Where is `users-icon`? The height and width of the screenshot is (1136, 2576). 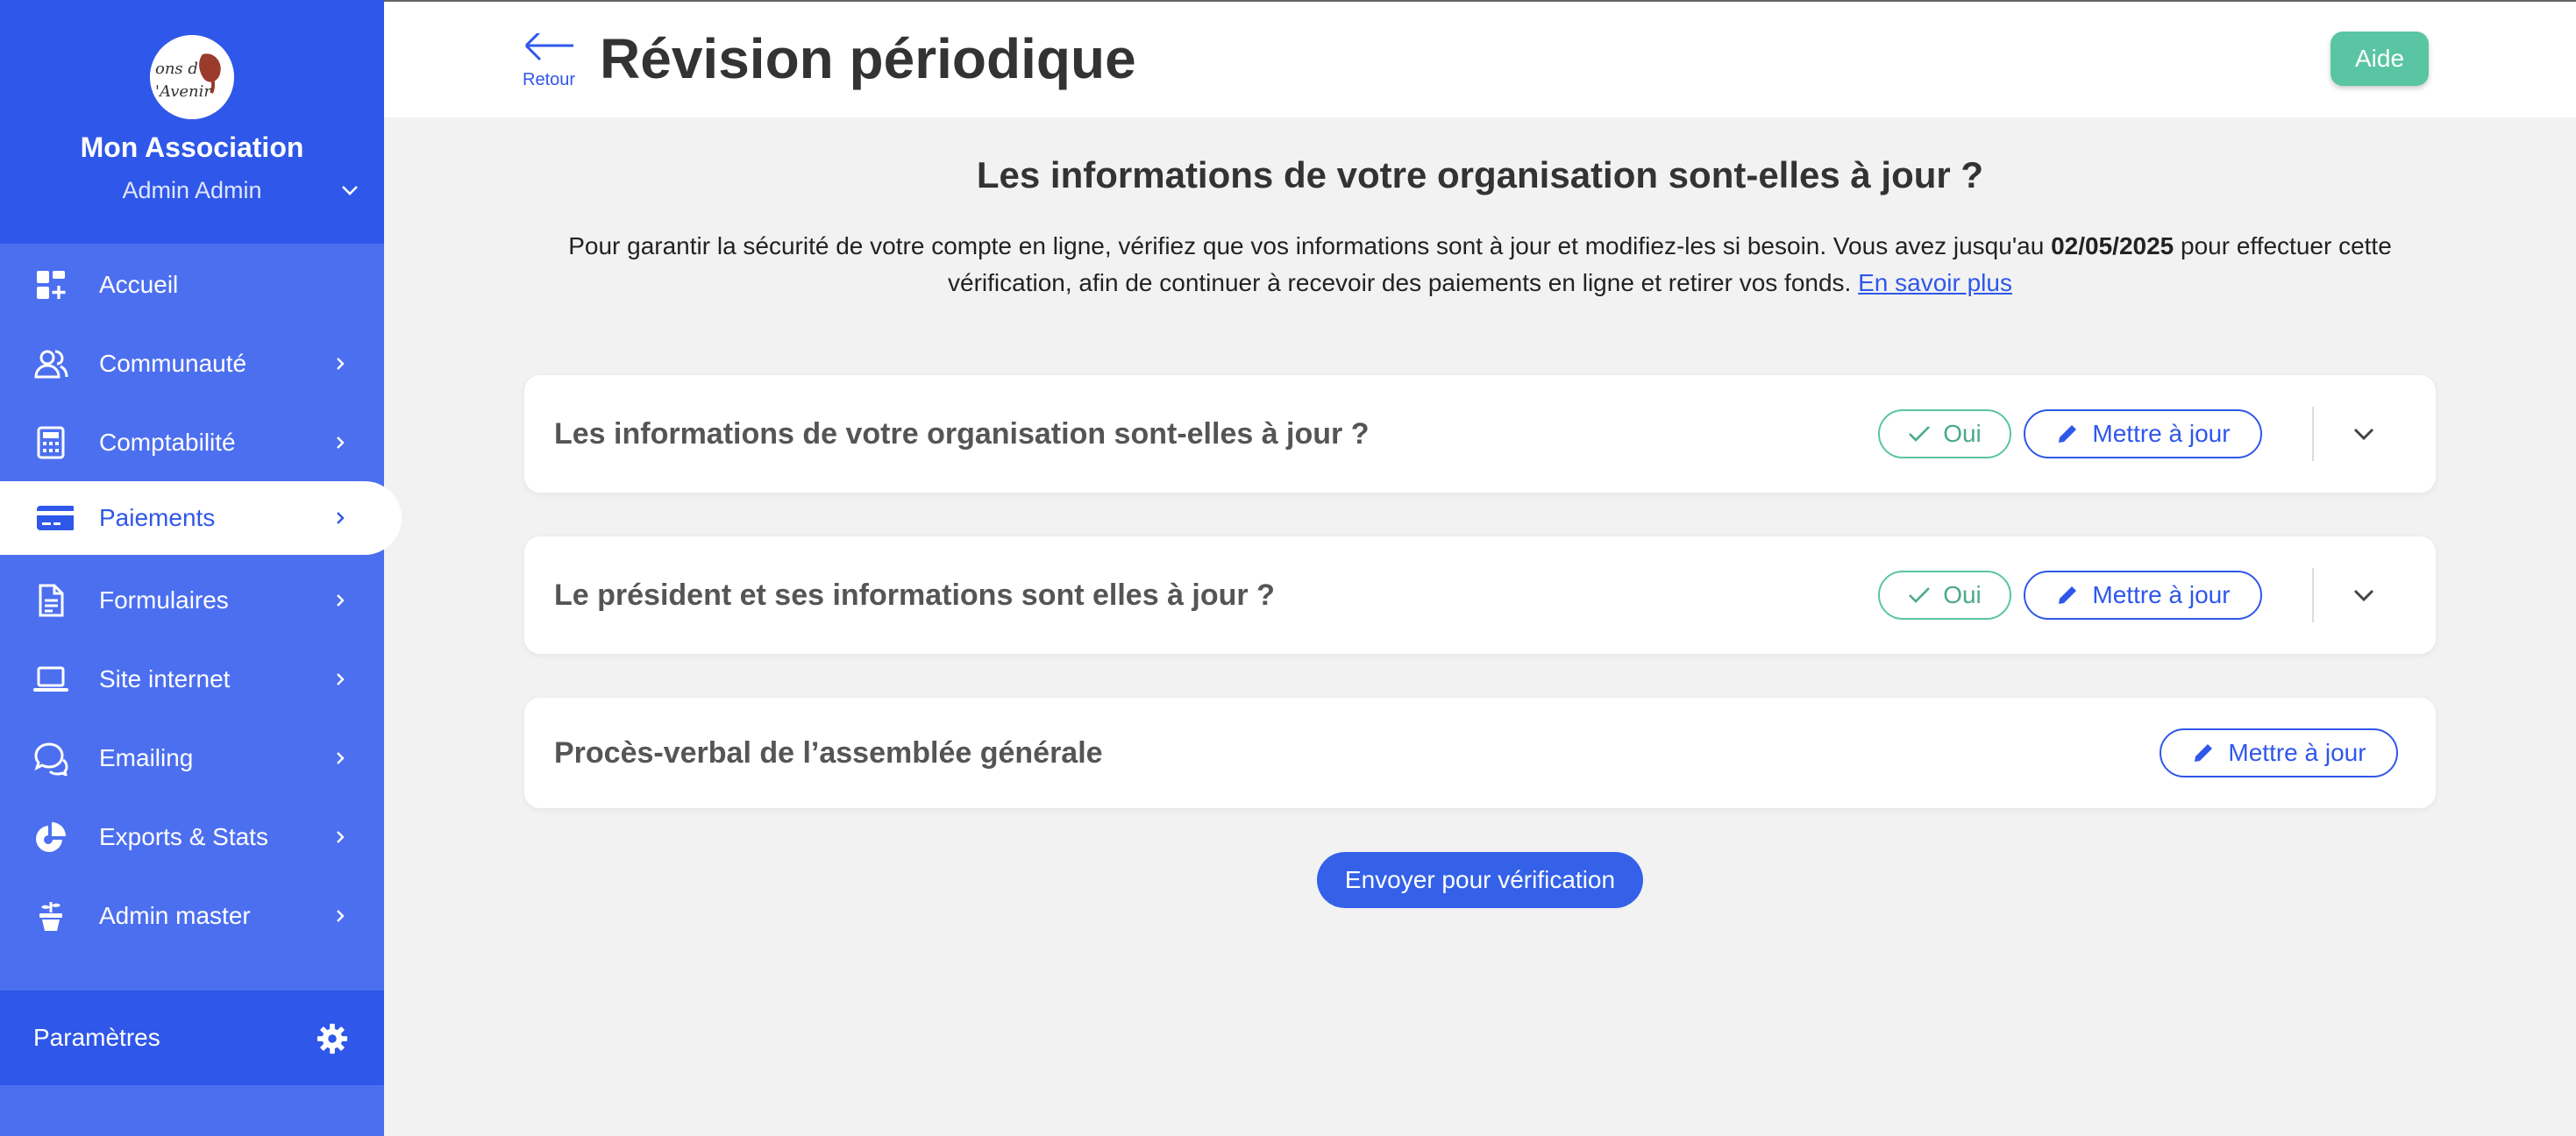
users-icon is located at coordinates (51, 364).